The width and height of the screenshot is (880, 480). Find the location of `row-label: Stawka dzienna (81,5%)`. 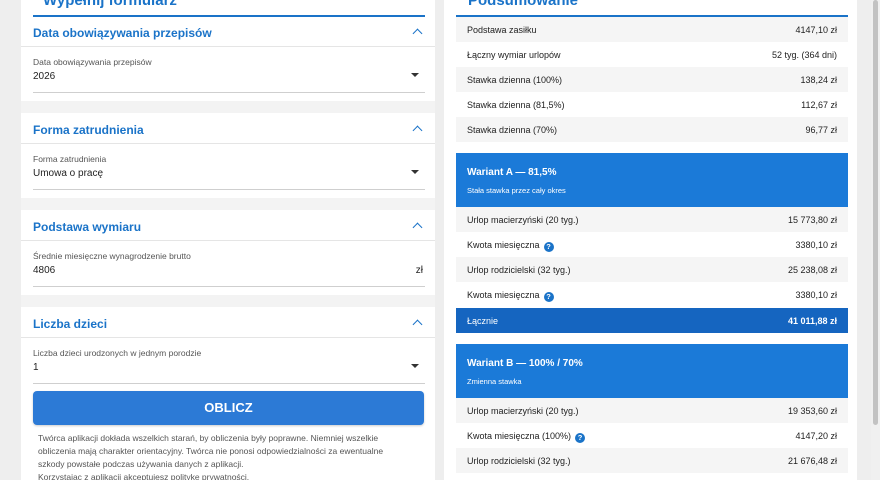

row-label: Stawka dzienna (81,5%) is located at coordinates (516, 105).